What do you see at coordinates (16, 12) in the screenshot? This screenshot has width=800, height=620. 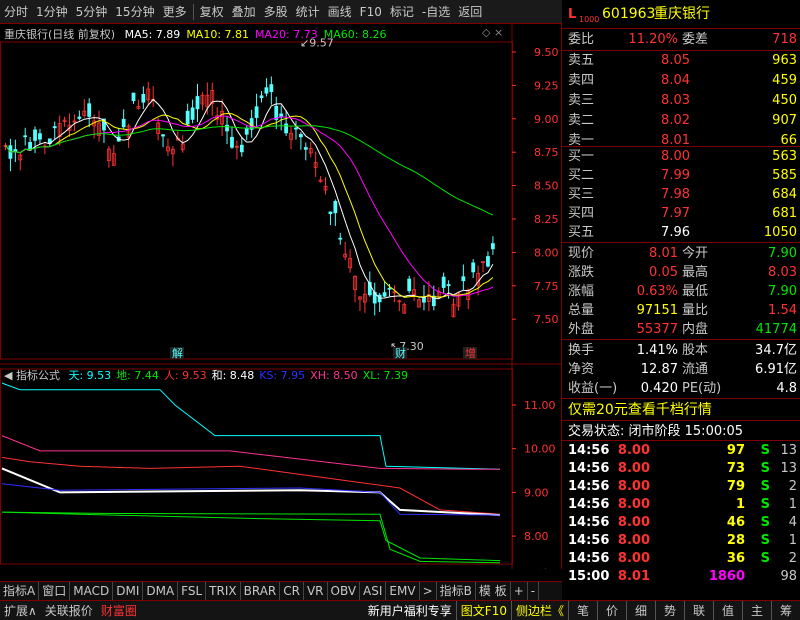 I see `toolbar-btn-0: 分时` at bounding box center [16, 12].